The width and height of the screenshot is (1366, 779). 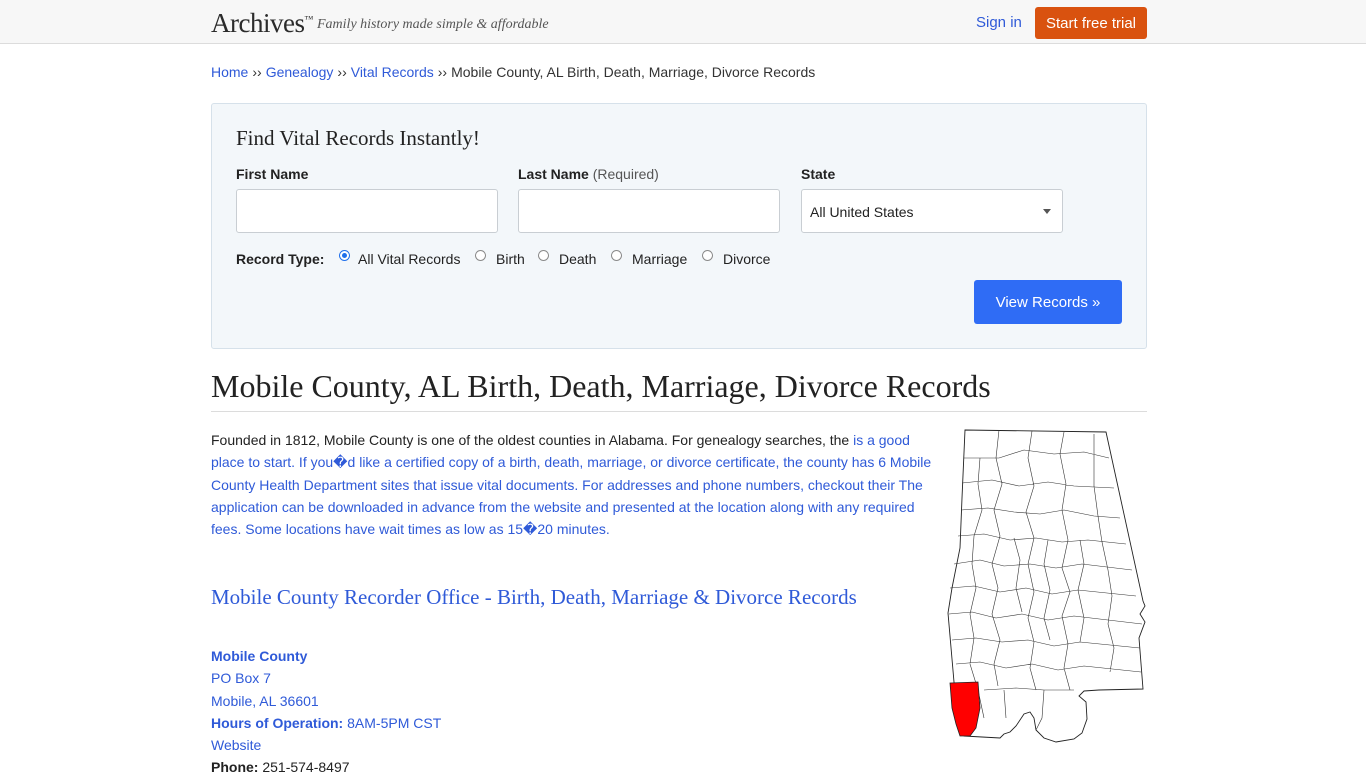 I want to click on site-tagline: Family history made simple & affordable, so click(x=433, y=24).